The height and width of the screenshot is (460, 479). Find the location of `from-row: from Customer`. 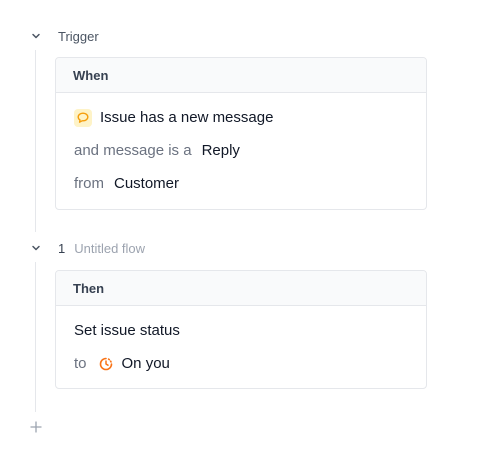

from-row: from Customer is located at coordinates (241, 183).